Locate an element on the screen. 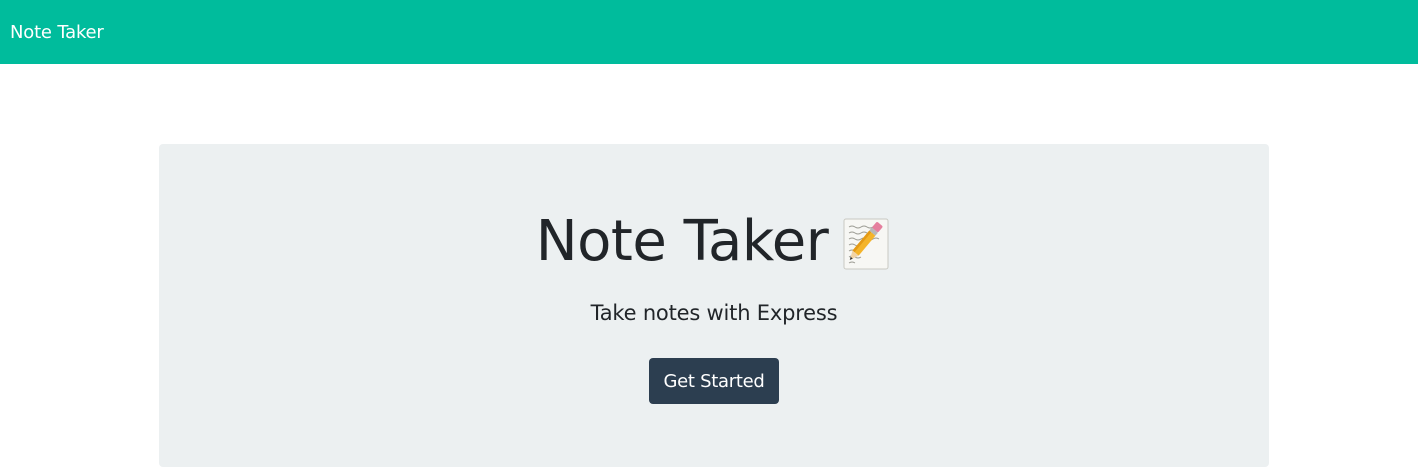 The height and width of the screenshot is (470, 1418). hero-title-row: Note Taker is located at coordinates (714, 242).